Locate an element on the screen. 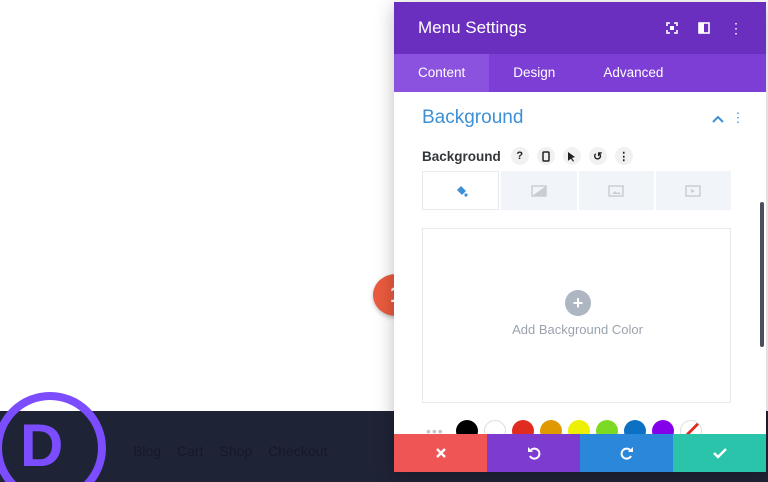  add-background-color-area: + Add Background Color is located at coordinates (576, 315).